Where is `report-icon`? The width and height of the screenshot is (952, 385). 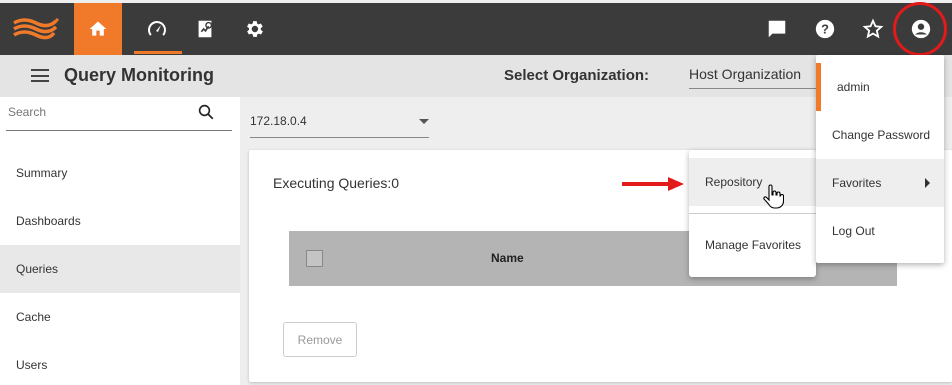
report-icon is located at coordinates (205, 29).